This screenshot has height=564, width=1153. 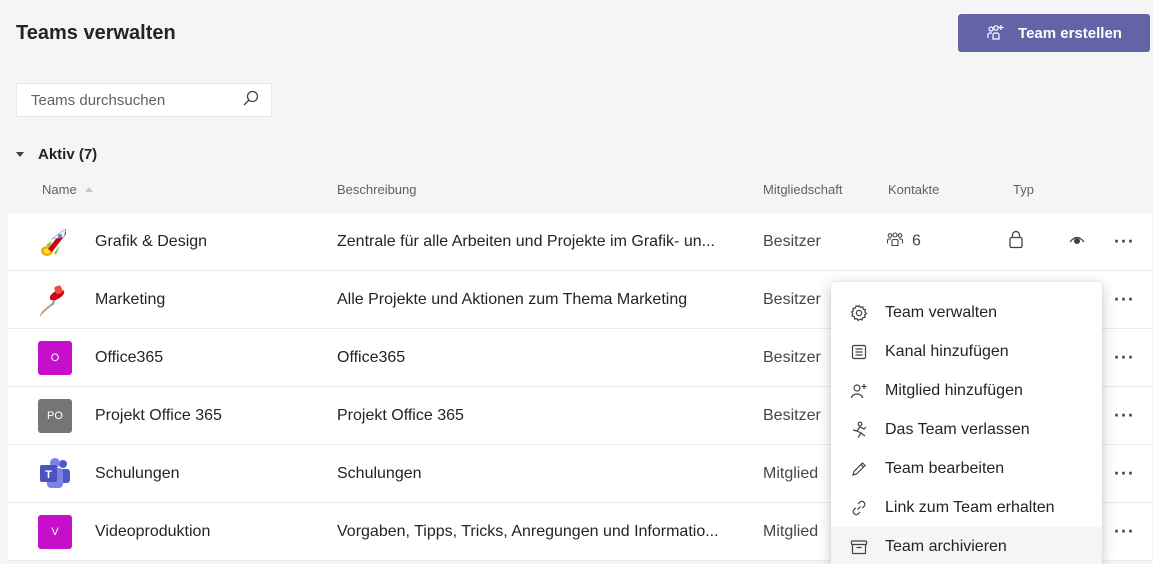 I want to click on column-header-description: Beschreibung, so click(x=377, y=189).